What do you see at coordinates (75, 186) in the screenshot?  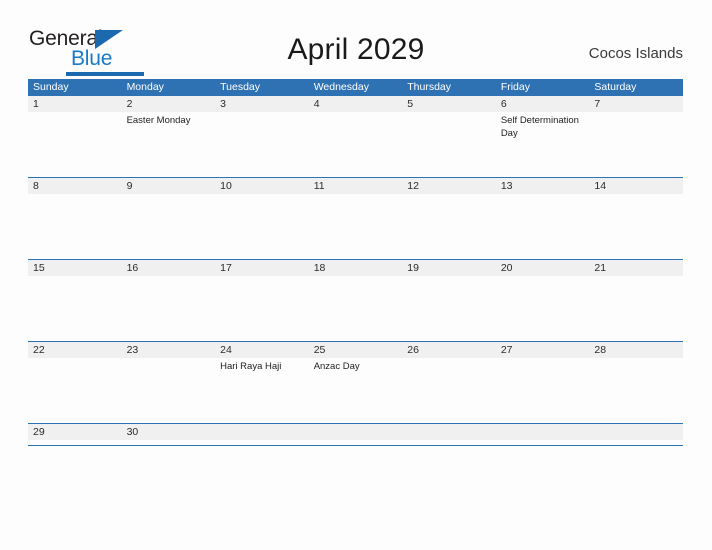 I see `day-number-8: 8` at bounding box center [75, 186].